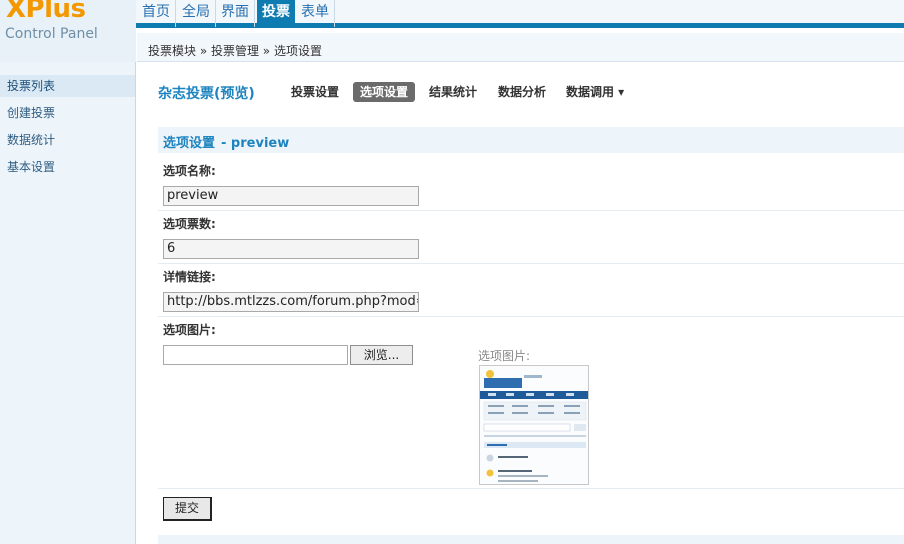 The width and height of the screenshot is (904, 544). I want to click on nav-form: 表单, so click(315, 13).